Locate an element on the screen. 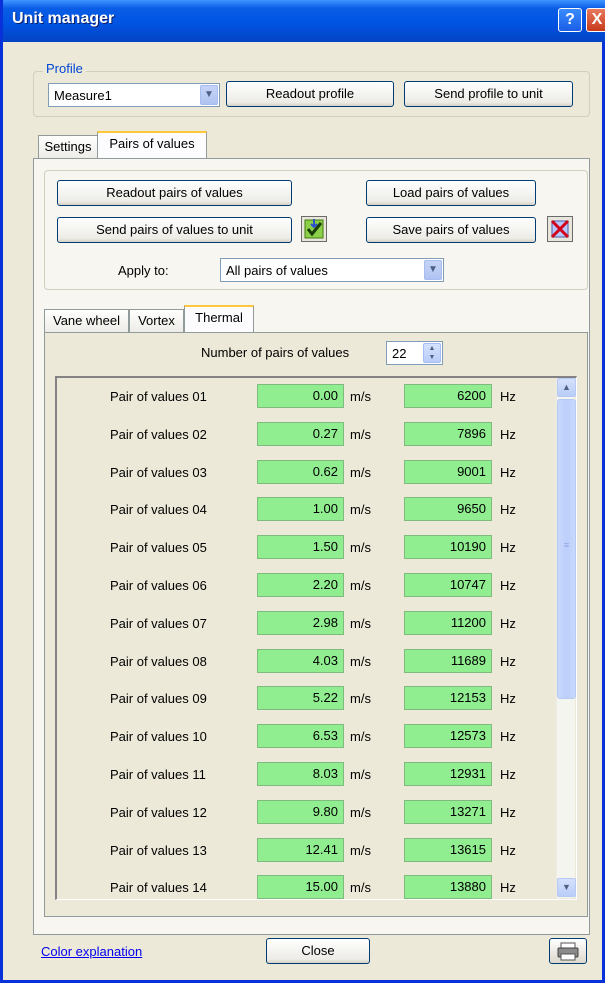 The width and height of the screenshot is (605, 983). profile-legend: Profile is located at coordinates (64, 68).